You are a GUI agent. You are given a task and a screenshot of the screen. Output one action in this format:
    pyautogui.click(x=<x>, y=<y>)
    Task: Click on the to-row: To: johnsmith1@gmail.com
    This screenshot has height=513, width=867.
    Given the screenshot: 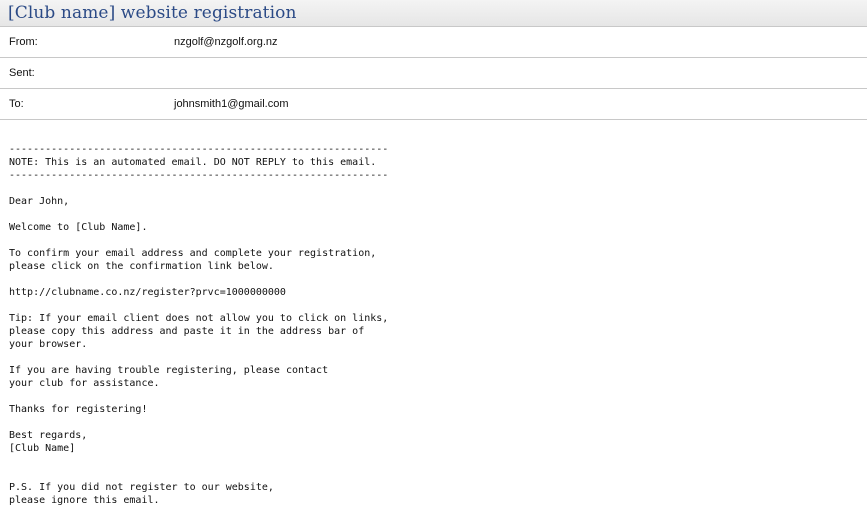 What is the action you would take?
    pyautogui.click(x=433, y=104)
    